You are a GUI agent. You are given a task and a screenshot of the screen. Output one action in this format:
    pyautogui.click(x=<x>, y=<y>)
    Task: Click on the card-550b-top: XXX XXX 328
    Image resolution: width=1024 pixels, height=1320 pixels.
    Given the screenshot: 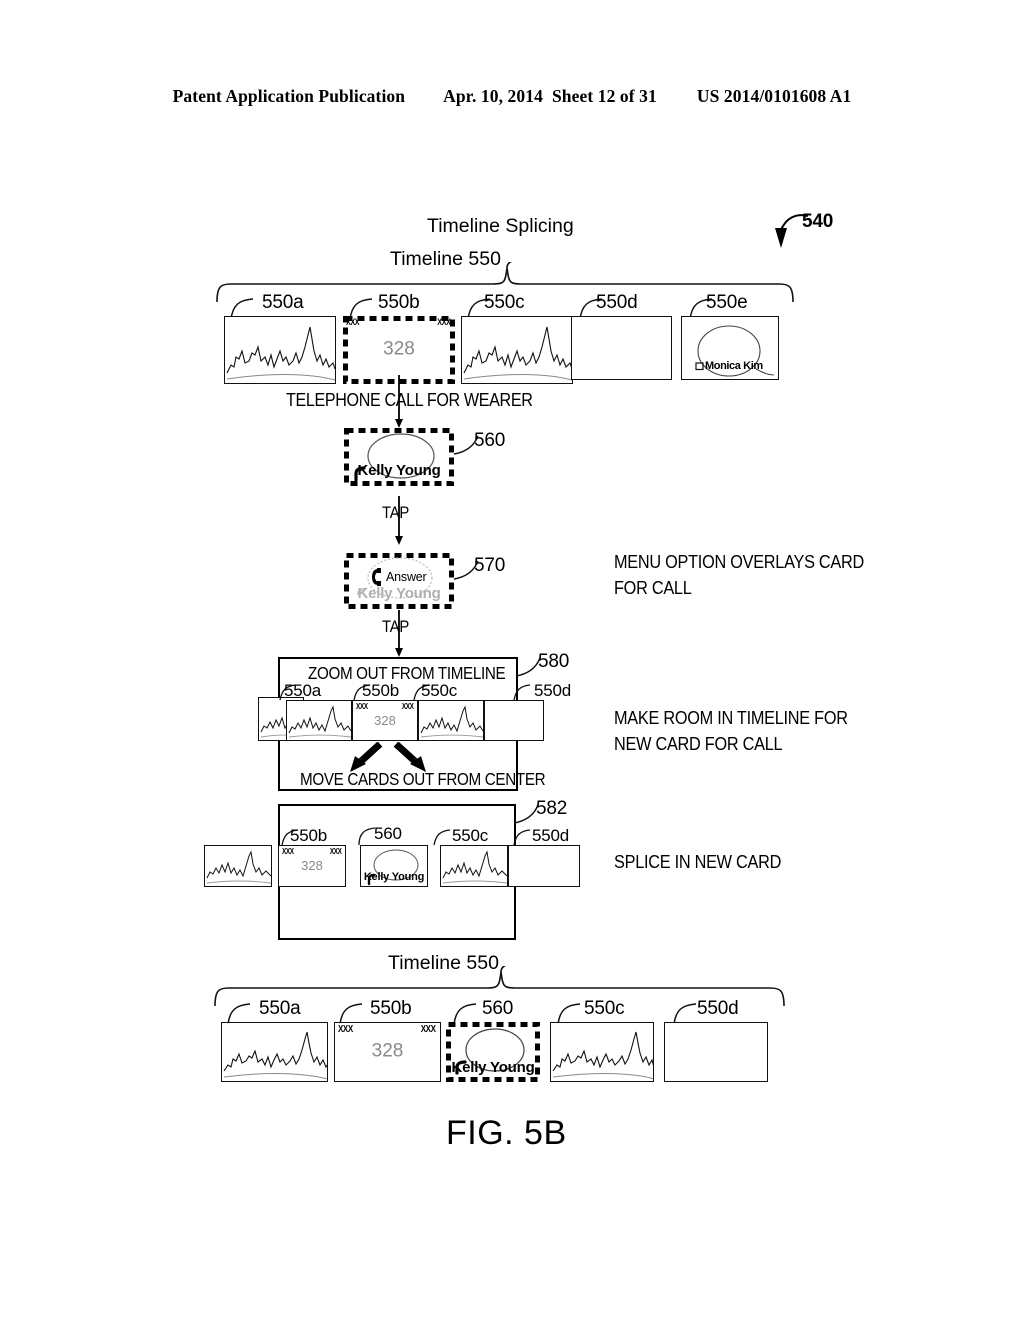 What is the action you would take?
    pyautogui.click(x=399, y=350)
    